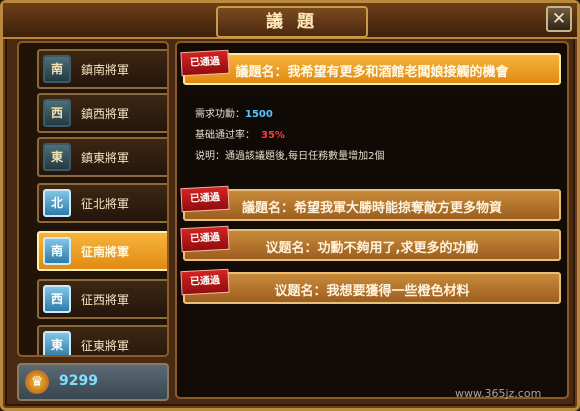  I want to click on rank-item-zhenxi: 西 鎮西將軍, so click(102, 113).